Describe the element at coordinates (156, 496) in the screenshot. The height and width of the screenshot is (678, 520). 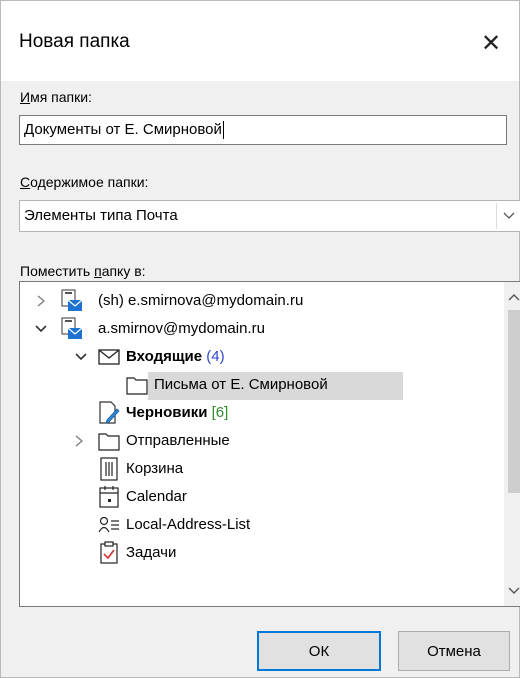
I see `tree-item-calendar: Calendar` at that location.